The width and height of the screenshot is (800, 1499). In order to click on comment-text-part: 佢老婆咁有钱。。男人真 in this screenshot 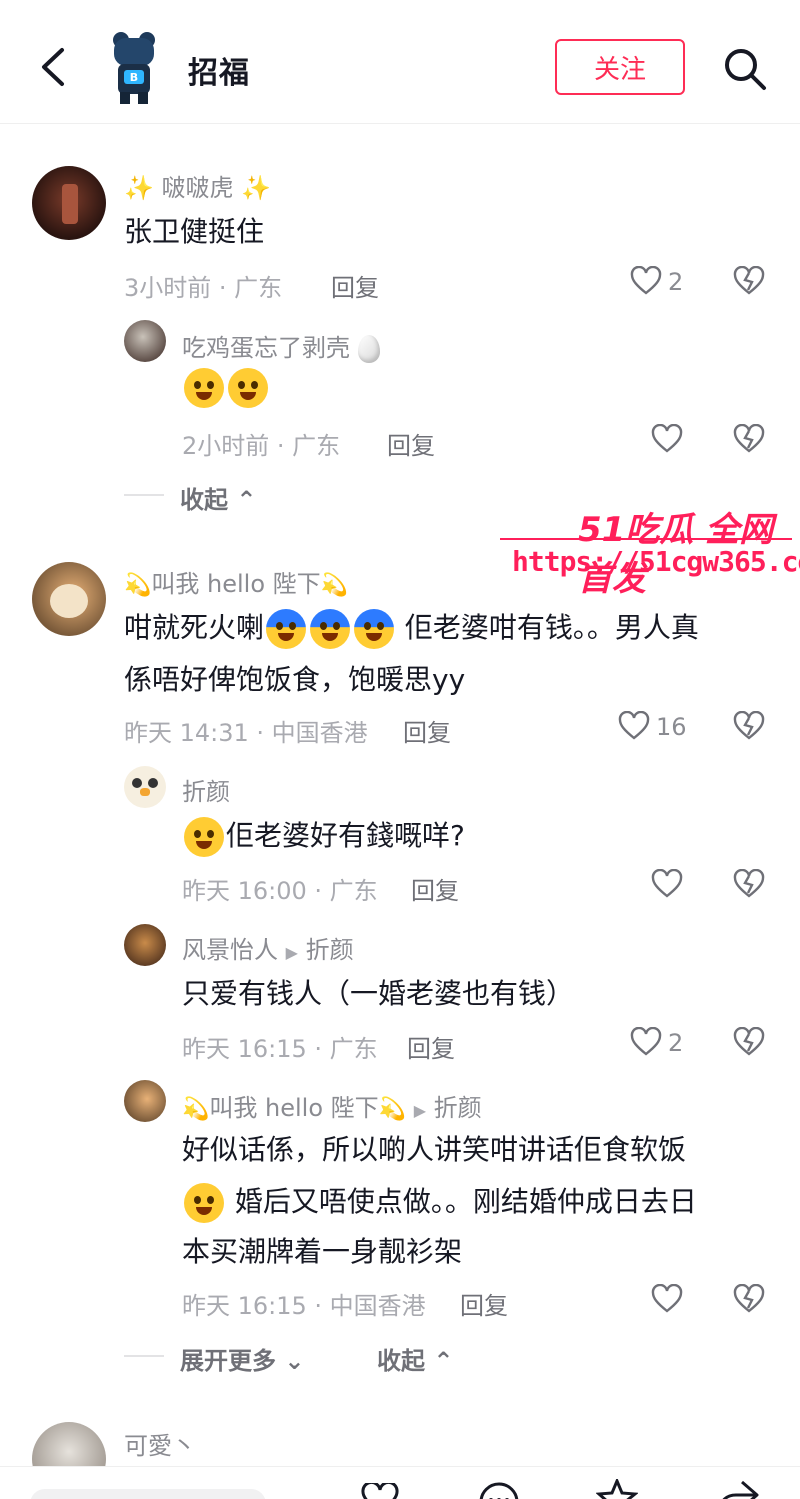, I will do `click(551, 627)`.